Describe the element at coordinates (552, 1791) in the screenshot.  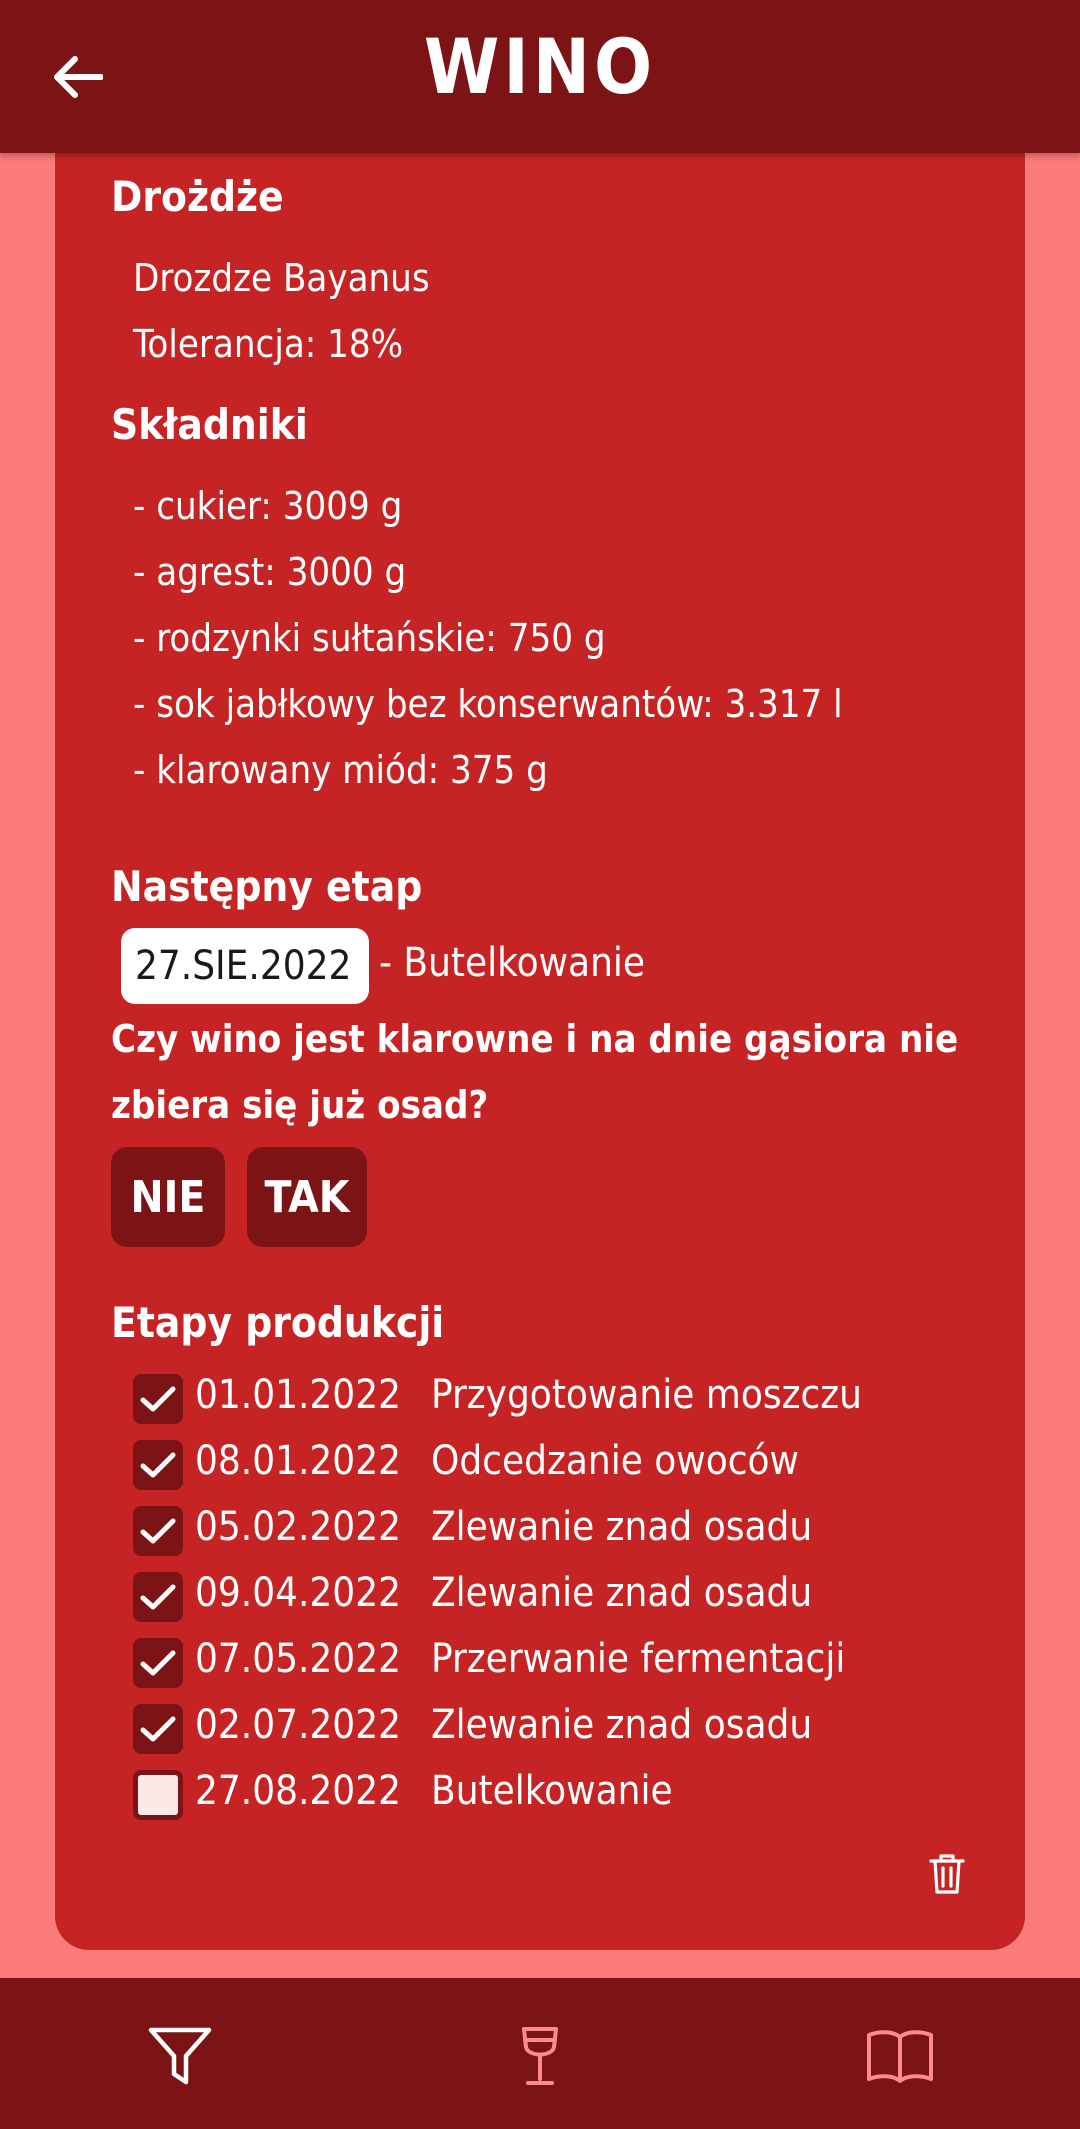
I see `stage-name: Butelkowanie` at that location.